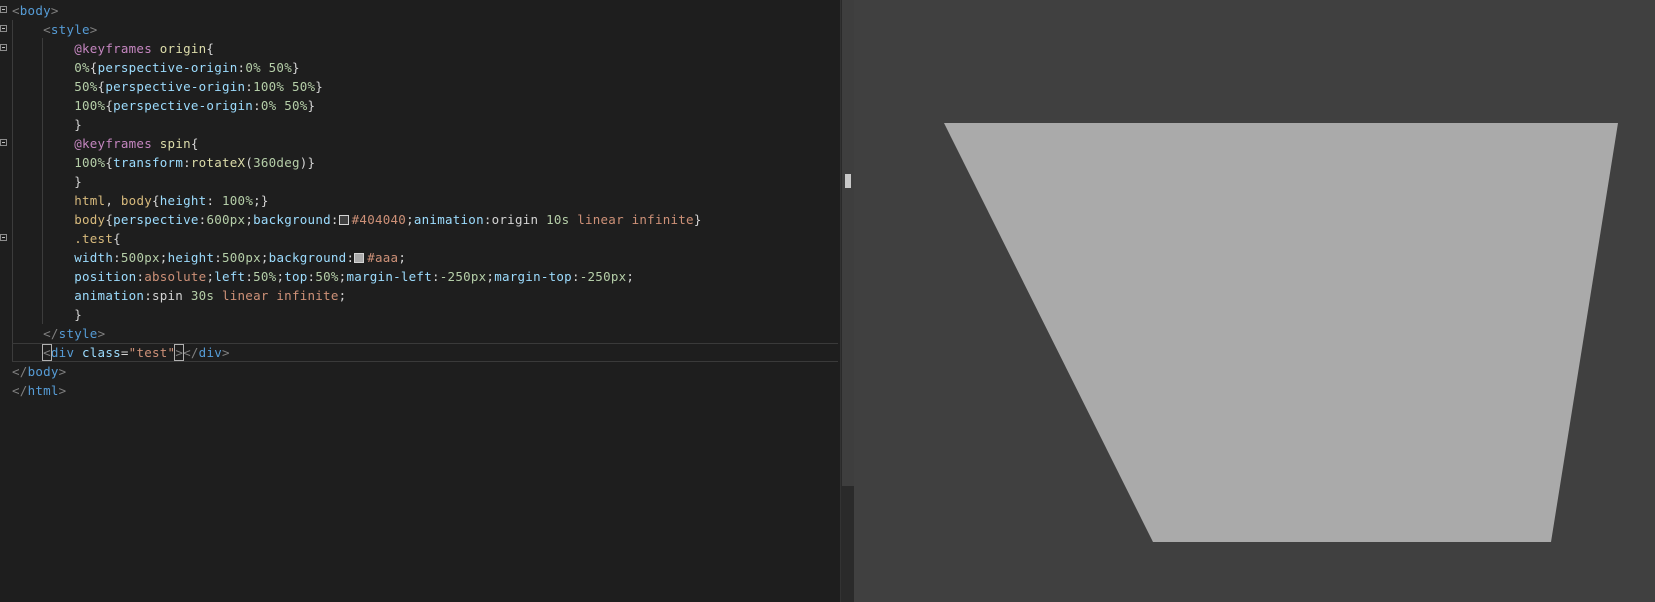  What do you see at coordinates (167, 295) in the screenshot?
I see `code-token: :spin` at bounding box center [167, 295].